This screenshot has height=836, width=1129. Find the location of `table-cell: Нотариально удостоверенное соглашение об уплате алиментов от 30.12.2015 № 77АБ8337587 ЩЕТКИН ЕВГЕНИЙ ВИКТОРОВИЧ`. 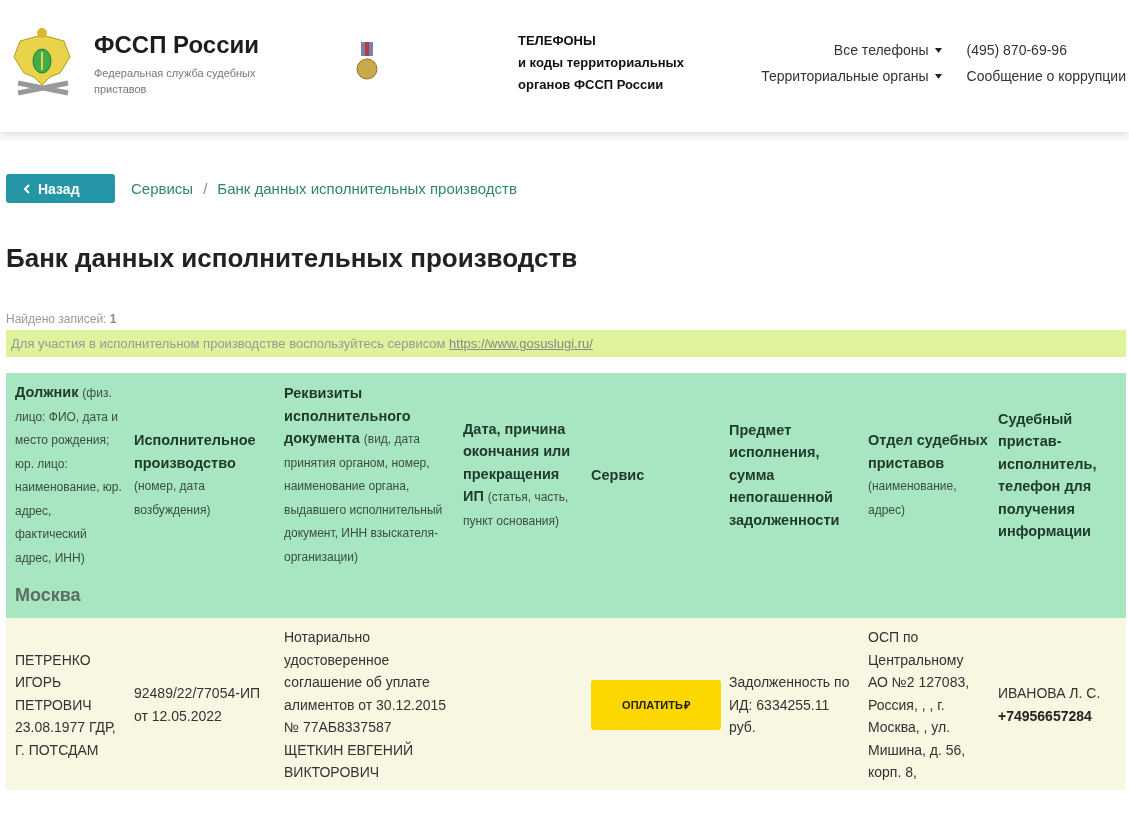

table-cell: Нотариально удостоверенное соглашение об уплате алиментов от 30.12.2015 № 77АБ8337587 ЩЕТКИН ЕВГЕНИЙ ВИКТОРОВИЧ is located at coordinates (373, 704).